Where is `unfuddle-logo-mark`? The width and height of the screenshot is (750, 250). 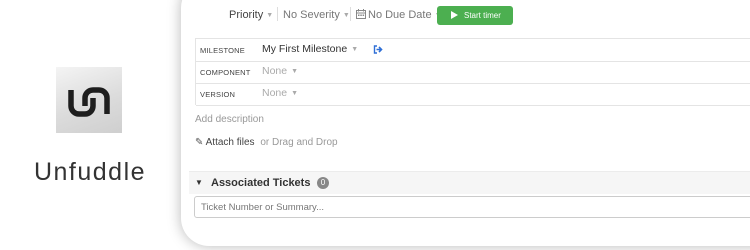
unfuddle-logo-mark is located at coordinates (89, 102).